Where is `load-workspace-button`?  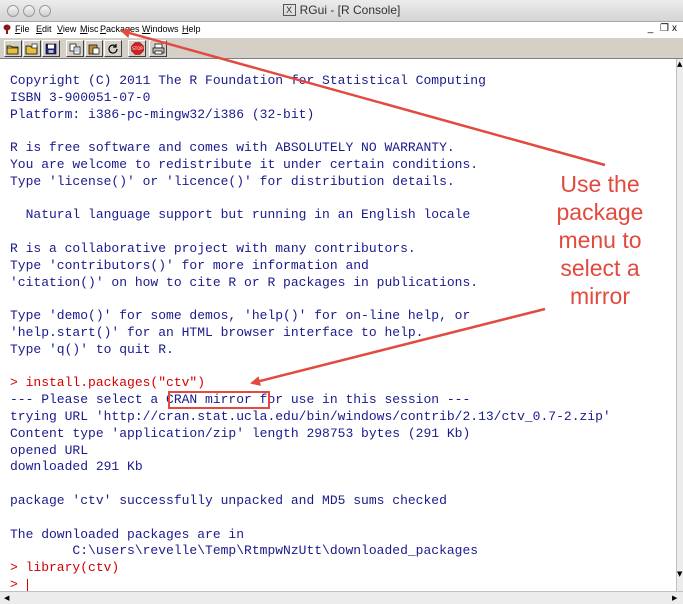
load-workspace-button is located at coordinates (32, 48).